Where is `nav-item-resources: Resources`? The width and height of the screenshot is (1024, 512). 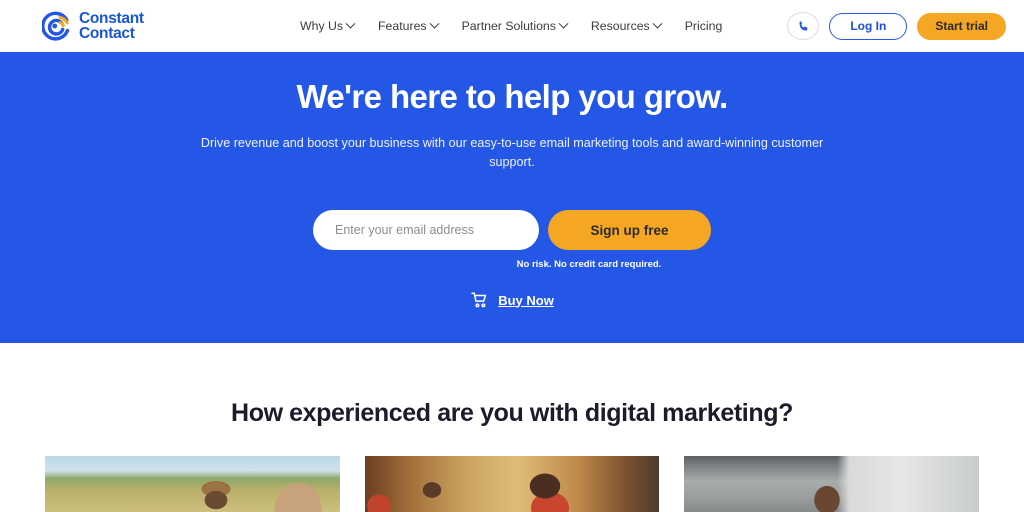 nav-item-resources: Resources is located at coordinates (626, 25).